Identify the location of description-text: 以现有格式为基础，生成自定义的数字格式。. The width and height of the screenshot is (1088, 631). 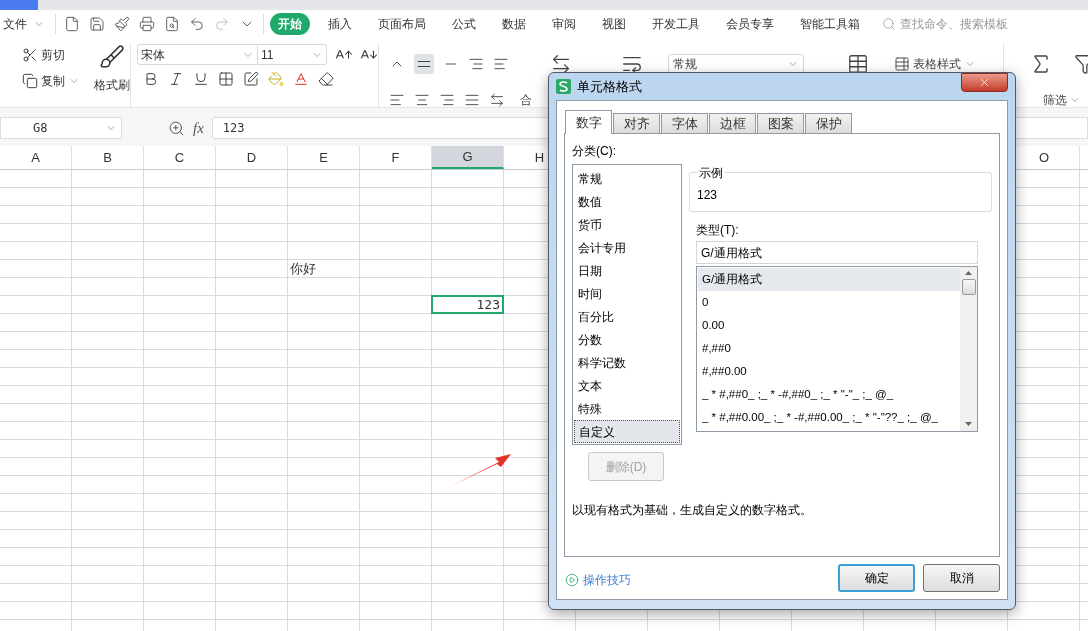
(692, 510).